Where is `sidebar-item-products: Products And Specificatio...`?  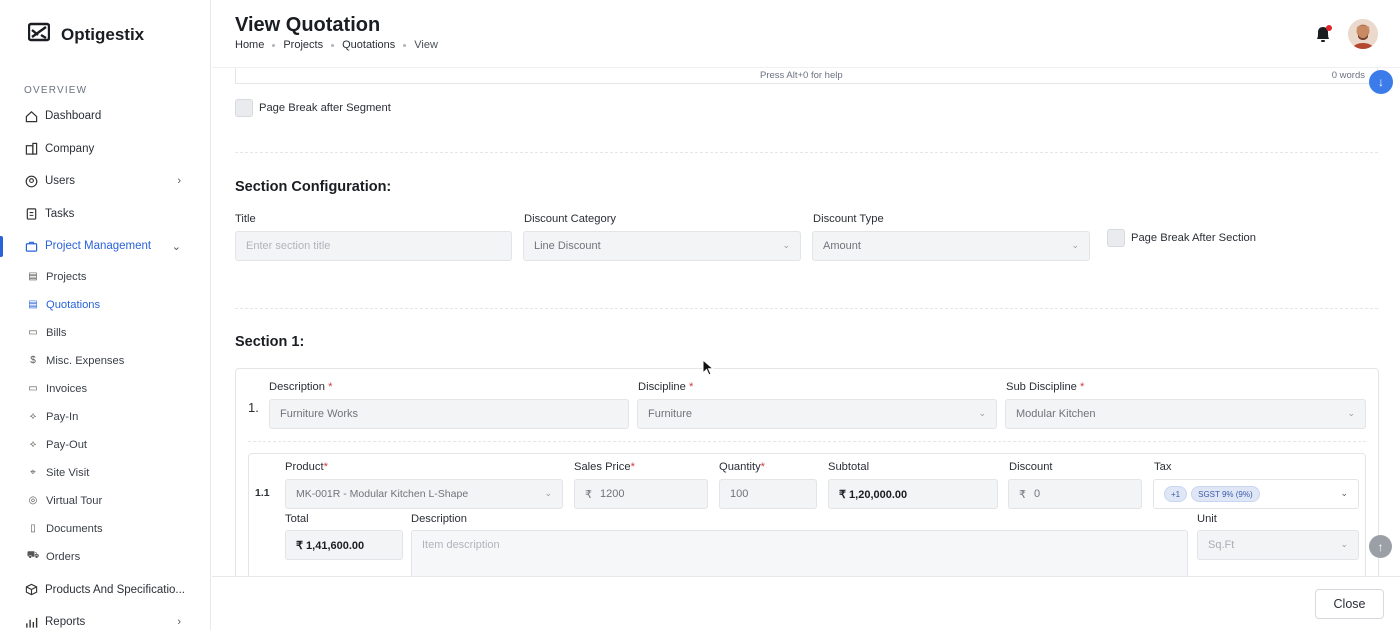 sidebar-item-products: Products And Specificatio... is located at coordinates (105, 590).